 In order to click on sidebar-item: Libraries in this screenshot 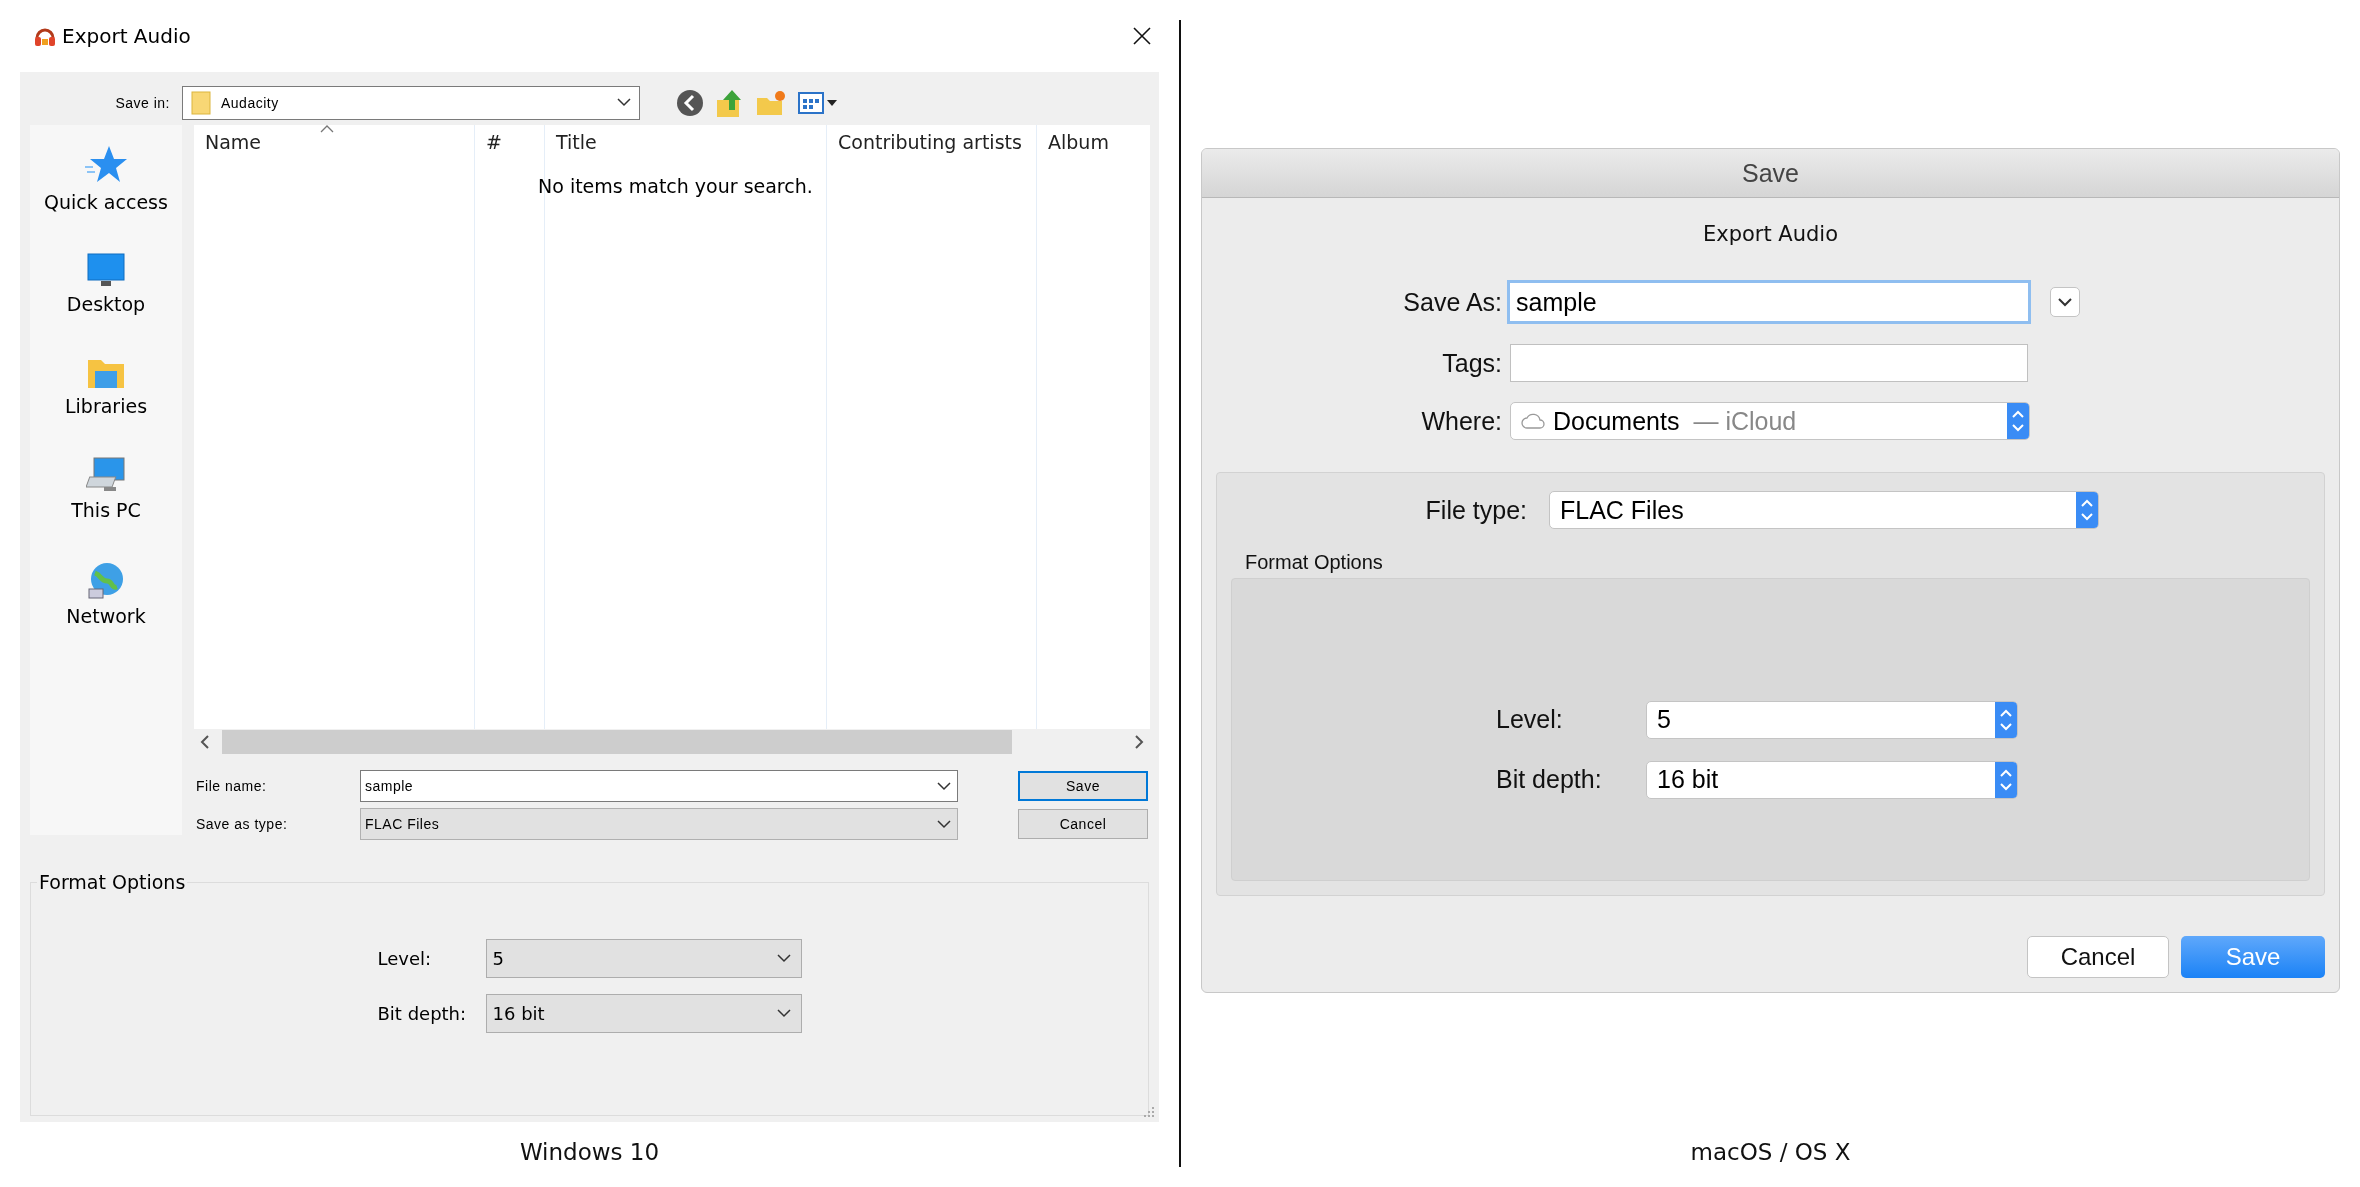, I will do `click(106, 386)`.